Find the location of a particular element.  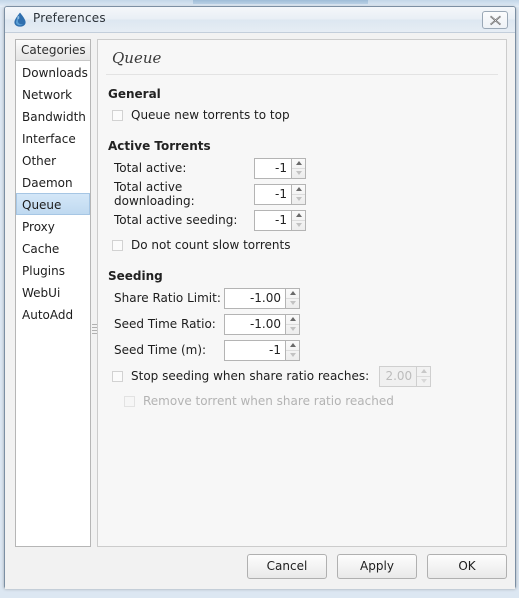

seed-time-ratio-input: -1.00 is located at coordinates (255, 324).